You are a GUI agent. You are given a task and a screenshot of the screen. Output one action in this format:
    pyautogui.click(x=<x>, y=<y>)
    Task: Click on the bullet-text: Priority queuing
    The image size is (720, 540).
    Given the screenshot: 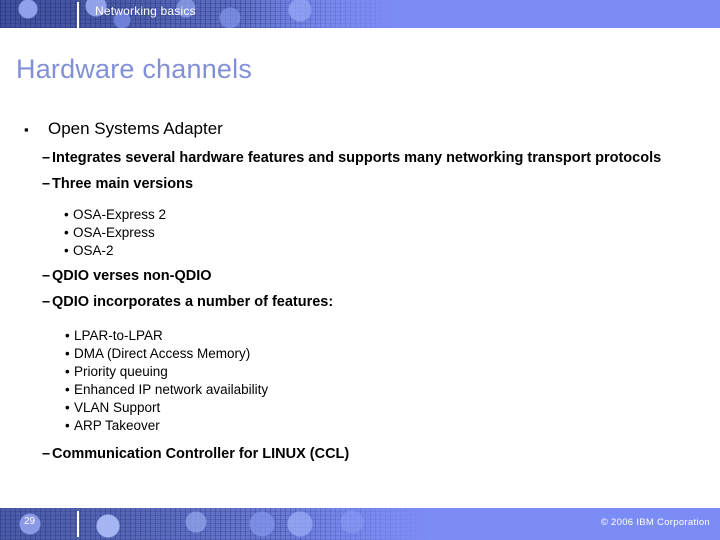 What is the action you would take?
    pyautogui.click(x=121, y=371)
    